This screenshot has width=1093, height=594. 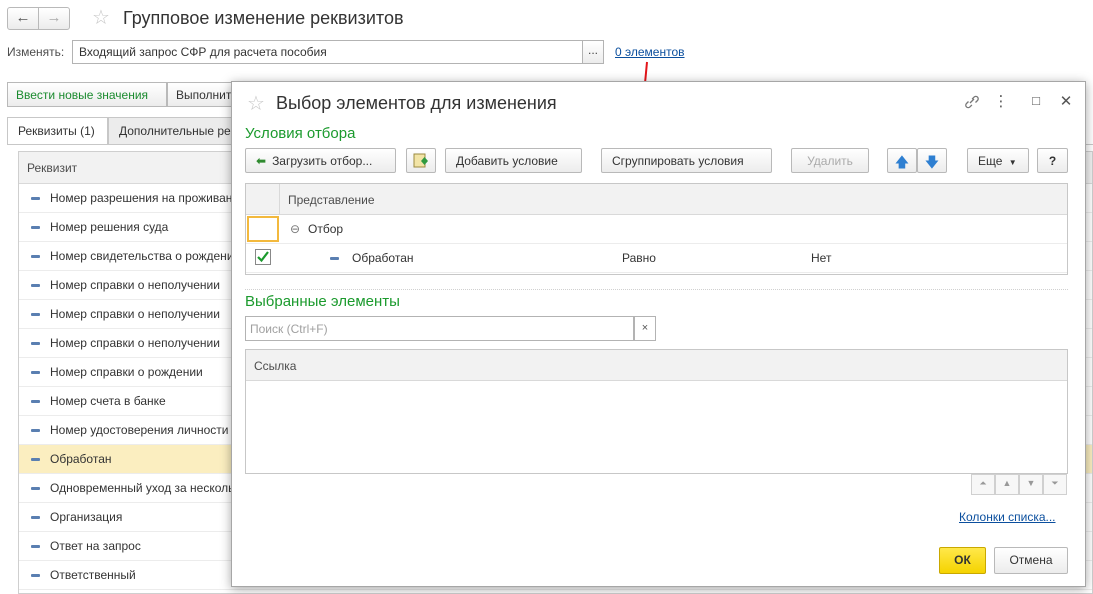 I want to click on tab-requisites: Реквизиты (1), so click(x=57, y=131).